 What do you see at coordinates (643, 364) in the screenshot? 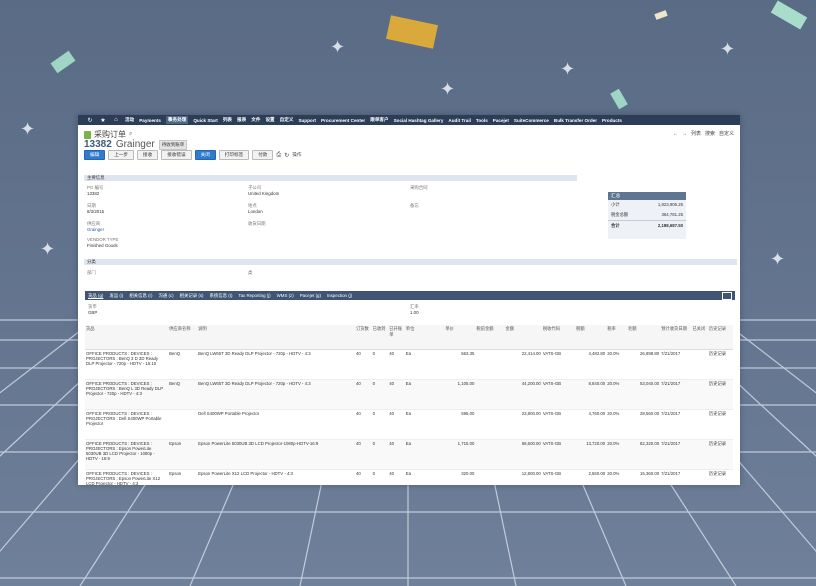
I see `table-cell: 26,898.80` at bounding box center [643, 364].